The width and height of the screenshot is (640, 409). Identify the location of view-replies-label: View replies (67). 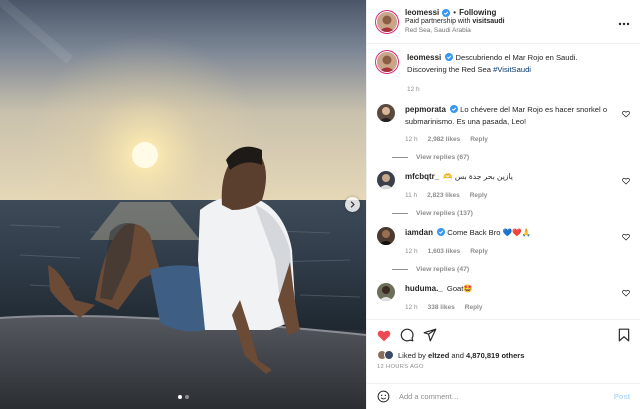
(443, 158).